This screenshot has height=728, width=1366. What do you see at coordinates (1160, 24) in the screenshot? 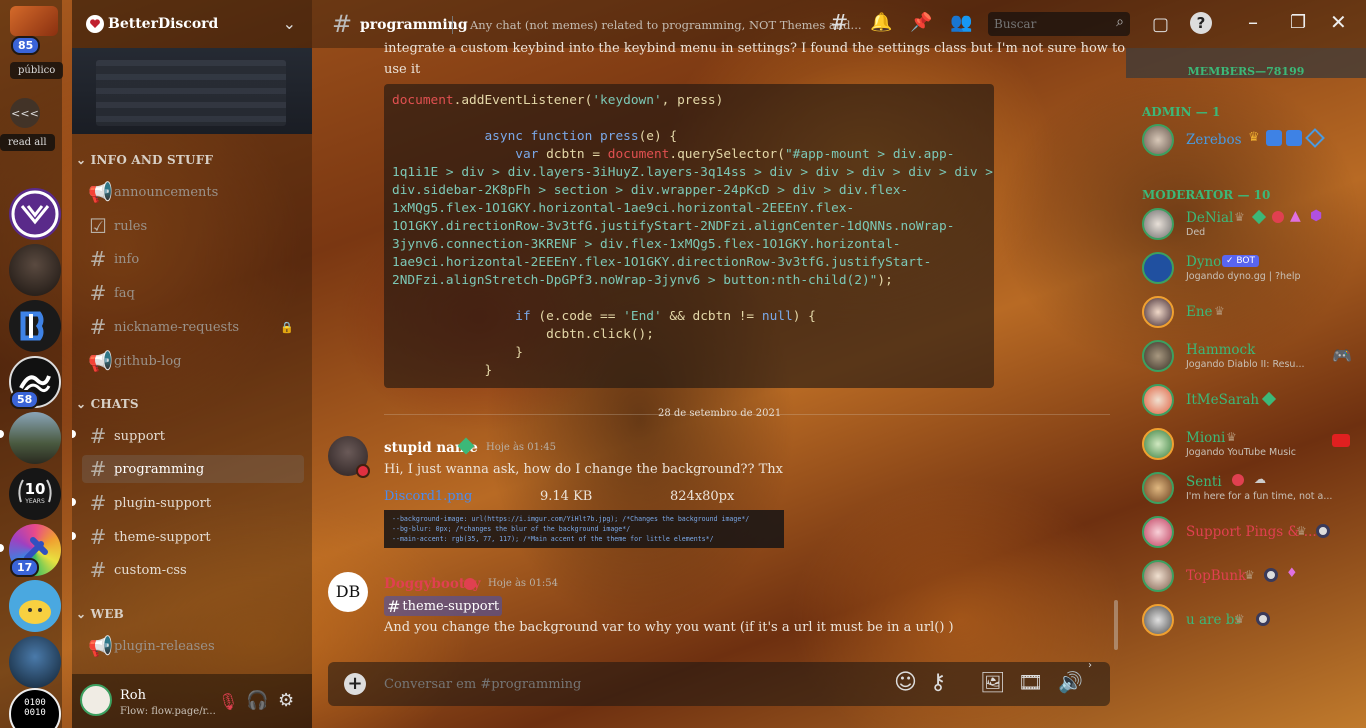
I see `inbox-icon: ▢` at bounding box center [1160, 24].